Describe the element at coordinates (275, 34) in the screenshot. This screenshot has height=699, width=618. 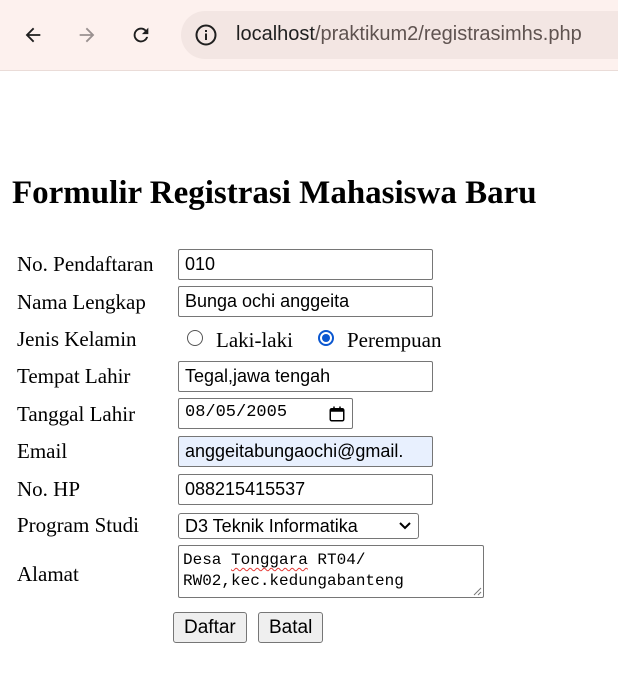
I see `url-host: localhost` at that location.